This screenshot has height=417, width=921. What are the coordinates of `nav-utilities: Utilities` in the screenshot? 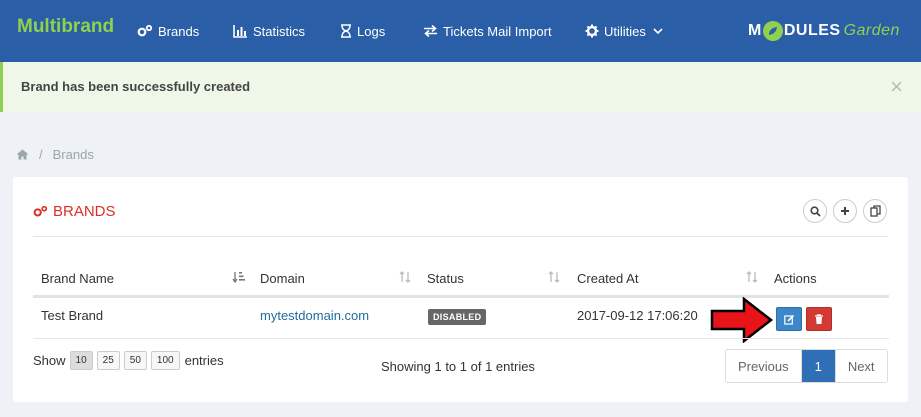 It's located at (624, 31).